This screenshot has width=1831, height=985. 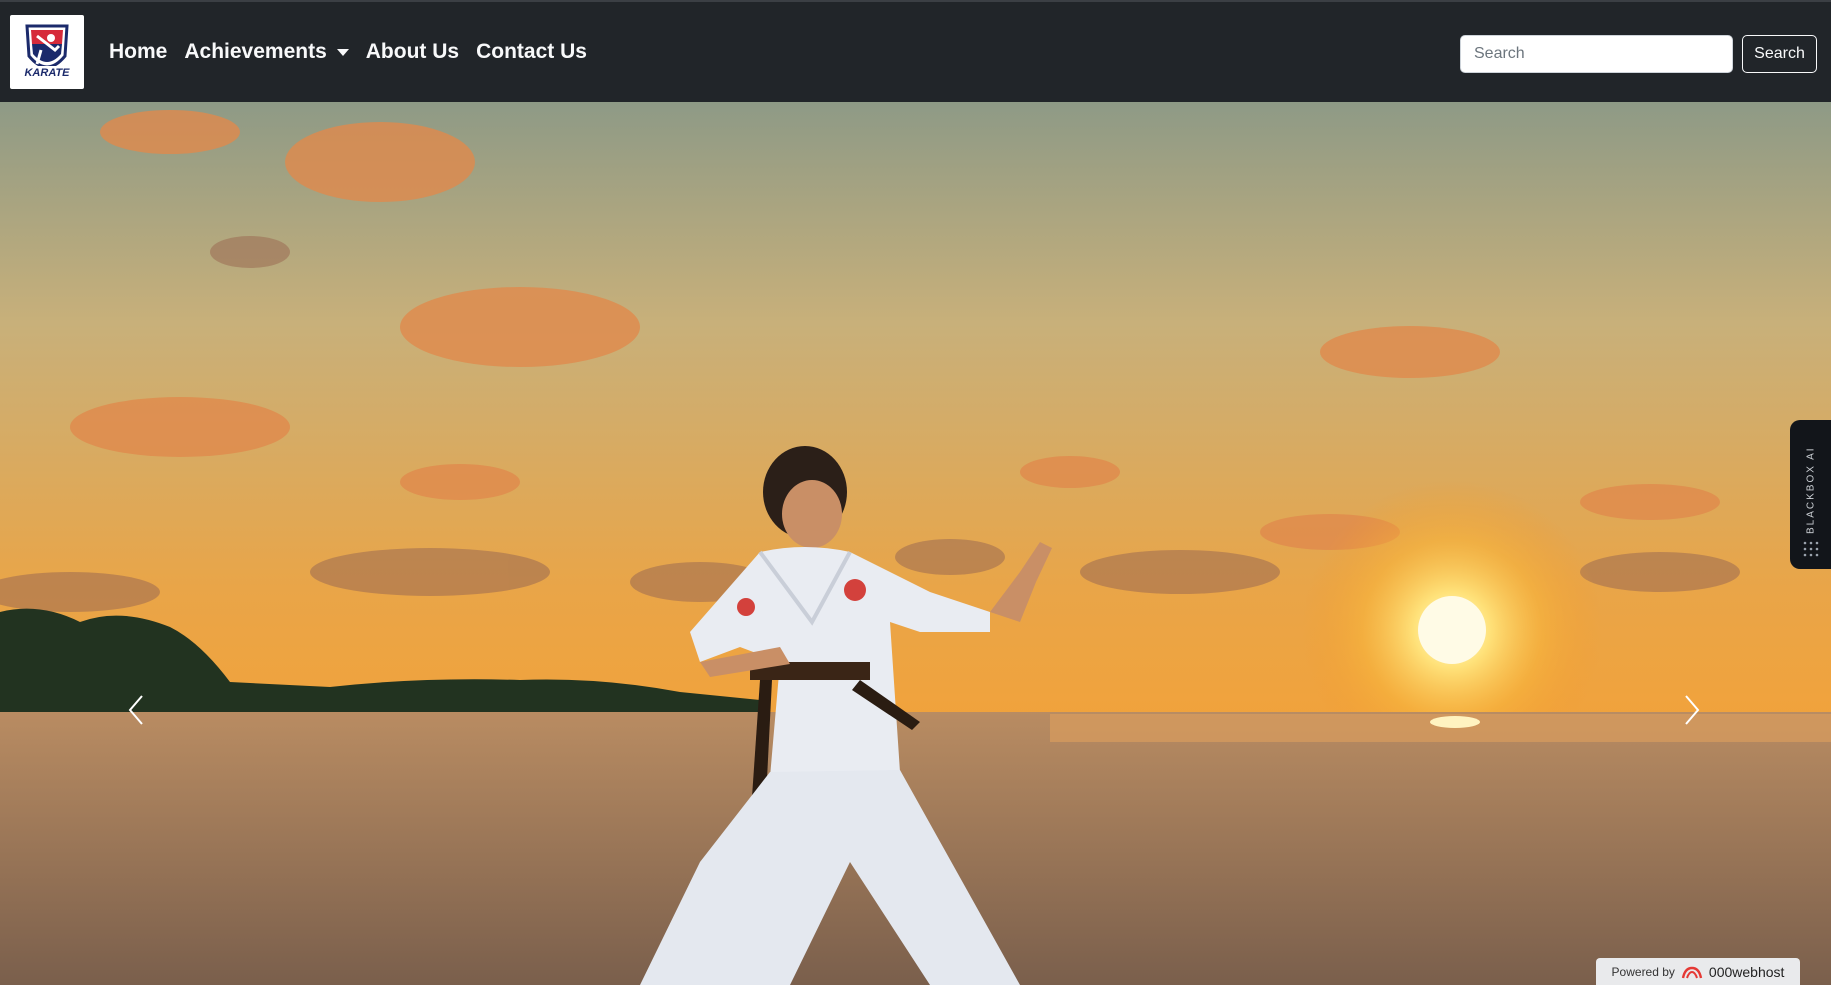 What do you see at coordinates (47, 73) in the screenshot?
I see `logo-wordmark: KARATE` at bounding box center [47, 73].